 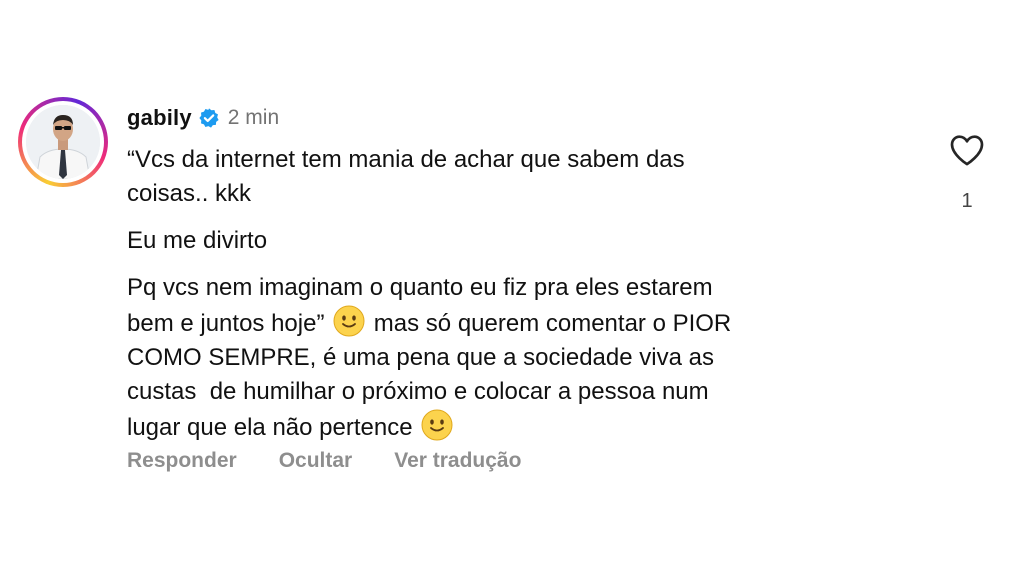 What do you see at coordinates (182, 461) in the screenshot?
I see `reply-button: Responder` at bounding box center [182, 461].